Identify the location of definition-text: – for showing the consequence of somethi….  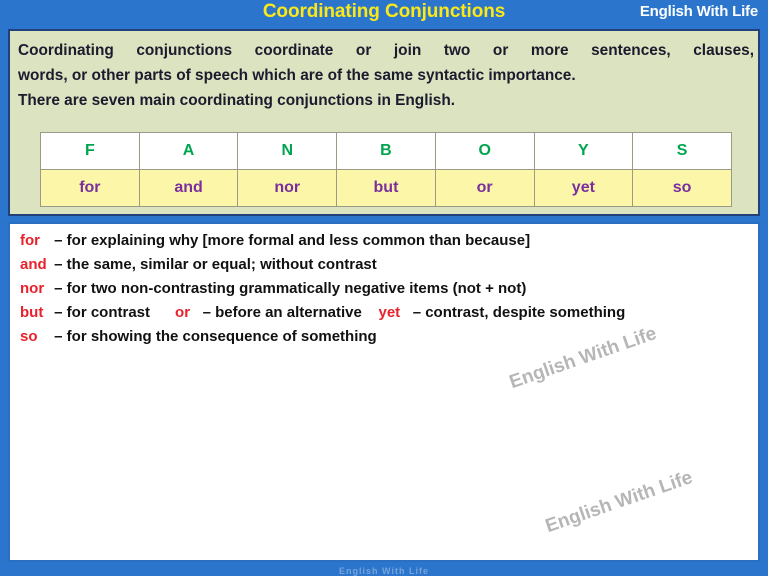
(215, 336).